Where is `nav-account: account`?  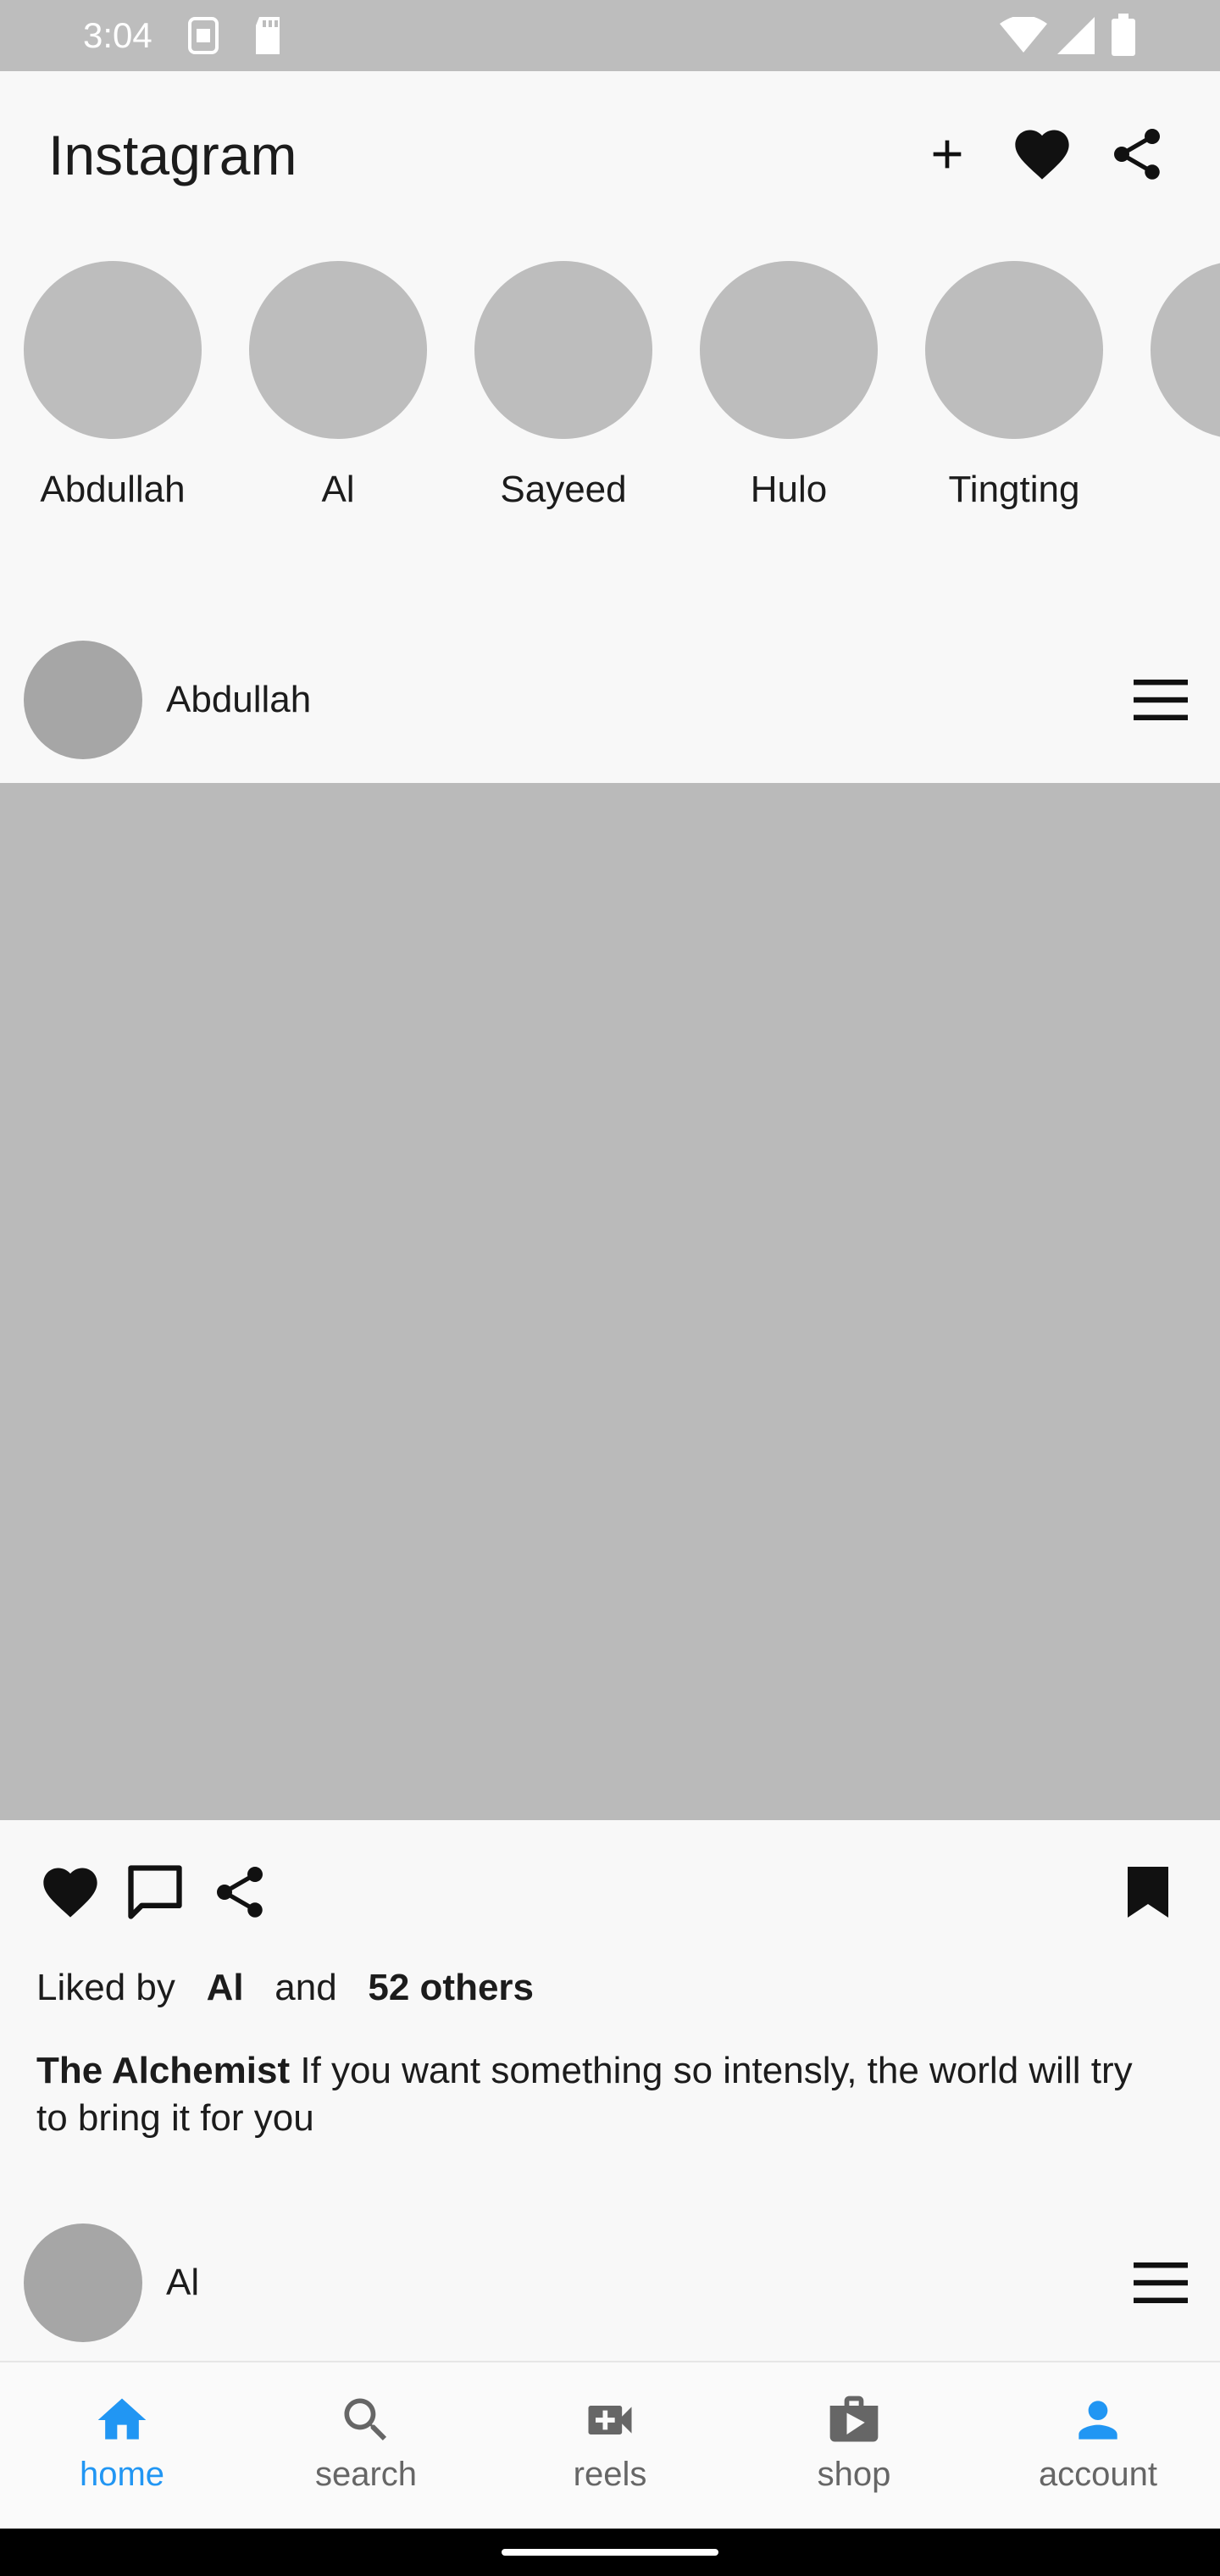
nav-account: account is located at coordinates (1098, 2445).